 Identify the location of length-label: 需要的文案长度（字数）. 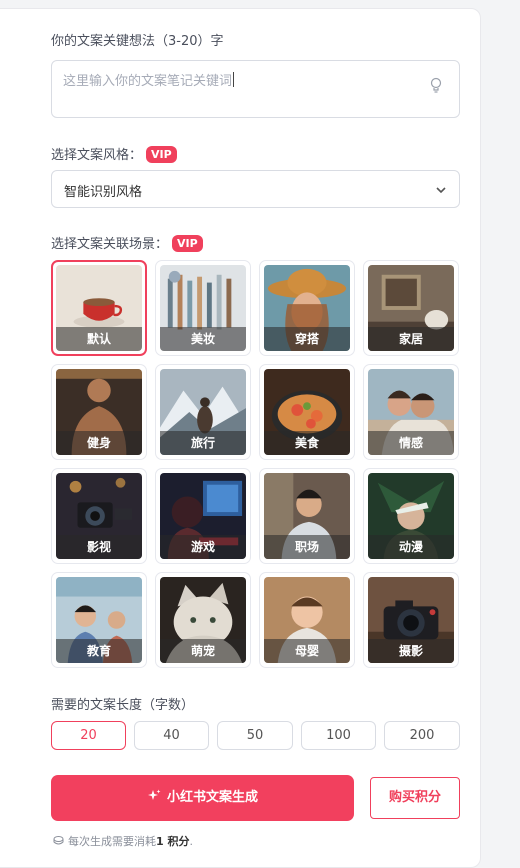
(123, 705).